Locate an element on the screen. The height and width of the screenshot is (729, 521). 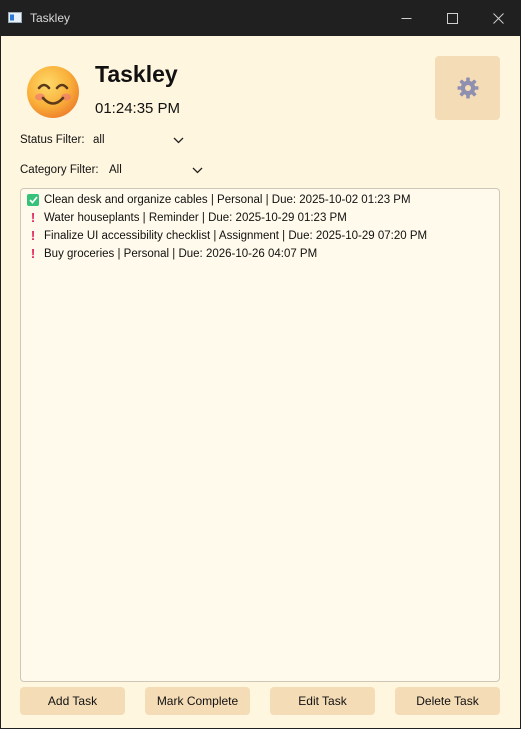
gear-icon is located at coordinates (467, 88).